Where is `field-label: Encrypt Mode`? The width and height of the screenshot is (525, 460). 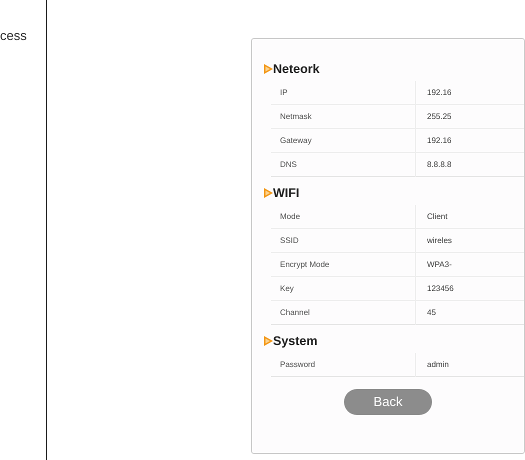
field-label: Encrypt Mode is located at coordinates (304, 264).